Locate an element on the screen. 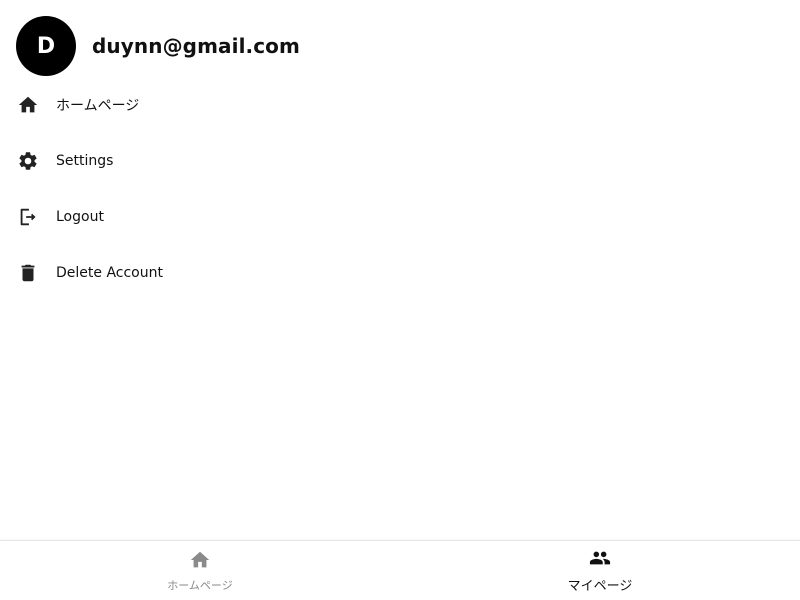 This screenshot has height=600, width=800. people-icon is located at coordinates (600, 560).